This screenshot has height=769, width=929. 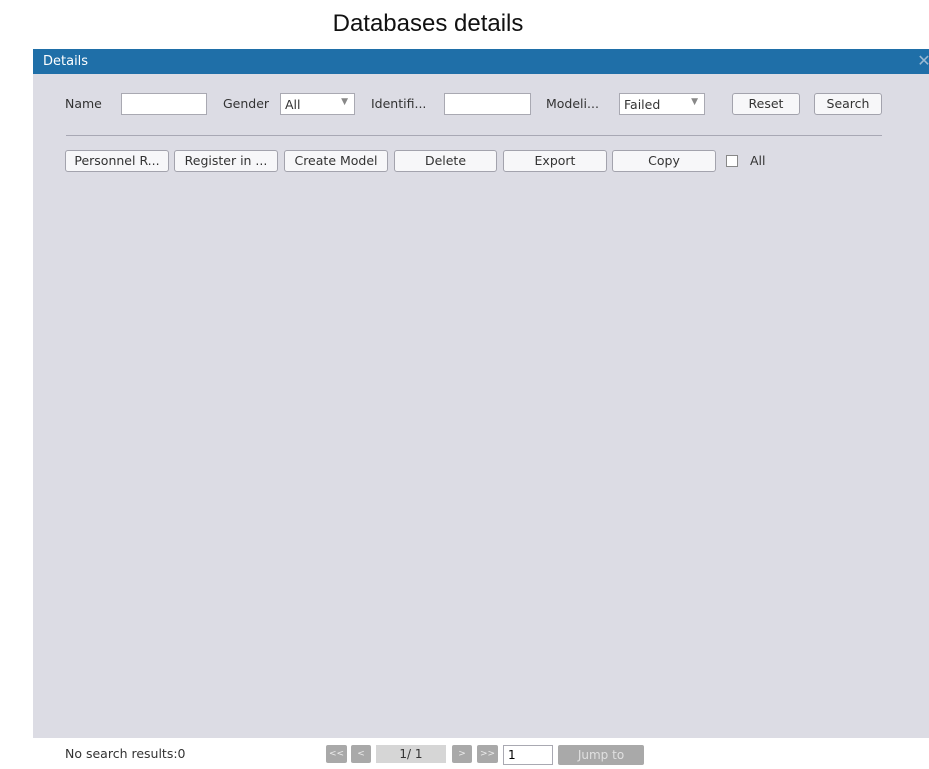 I want to click on dialog-title: Details, so click(x=66, y=61).